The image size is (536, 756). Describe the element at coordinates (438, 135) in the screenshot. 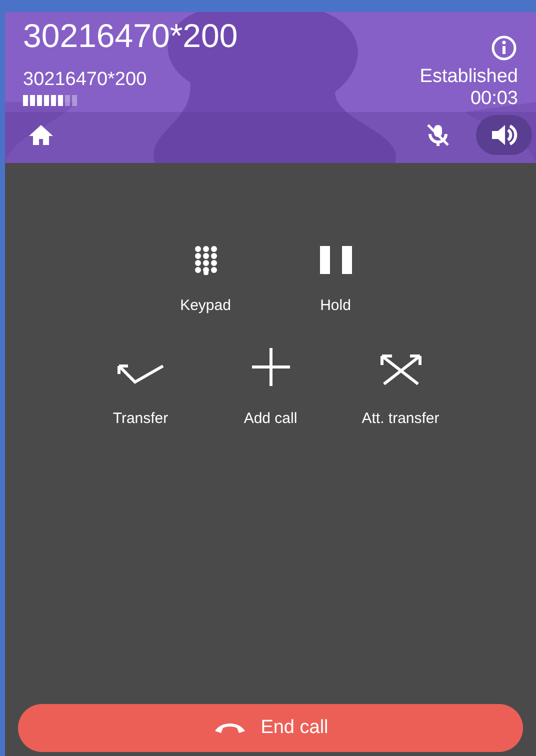

I see `mute-icon` at that location.